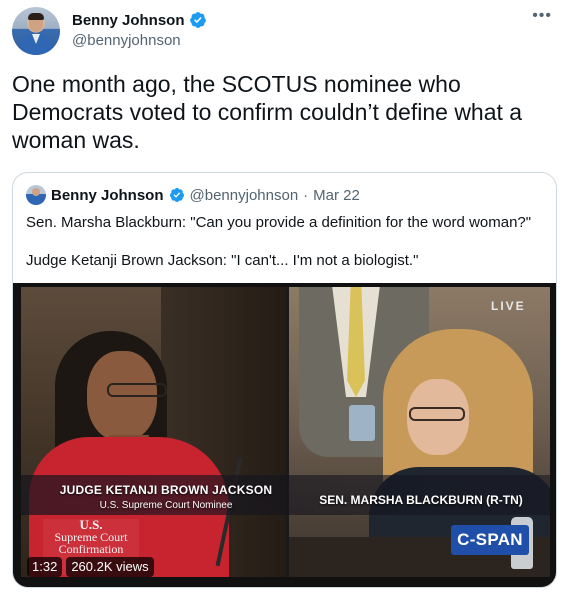 The height and width of the screenshot is (600, 568). What do you see at coordinates (490, 540) in the screenshot?
I see `cspan-logo: C-SPAN` at bounding box center [490, 540].